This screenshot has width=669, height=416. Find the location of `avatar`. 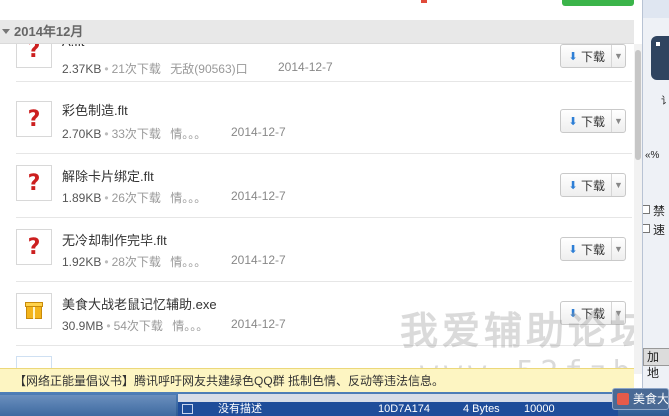

avatar is located at coordinates (660, 58).